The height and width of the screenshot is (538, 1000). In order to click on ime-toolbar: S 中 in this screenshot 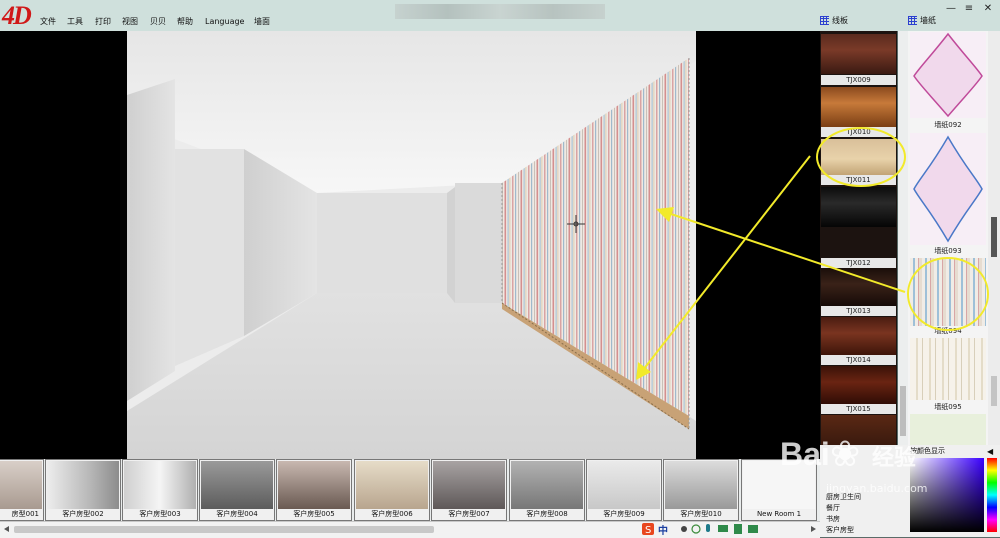, I will do `click(730, 529)`.